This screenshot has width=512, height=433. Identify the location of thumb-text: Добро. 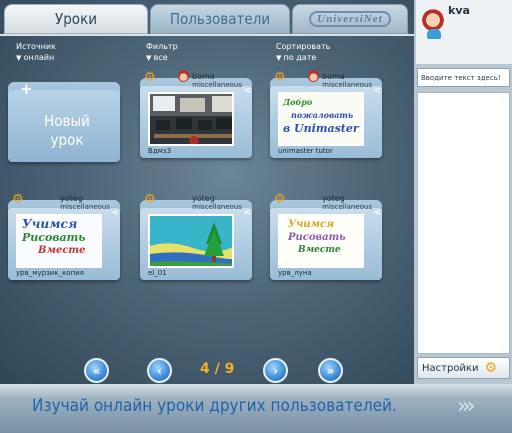
(298, 102).